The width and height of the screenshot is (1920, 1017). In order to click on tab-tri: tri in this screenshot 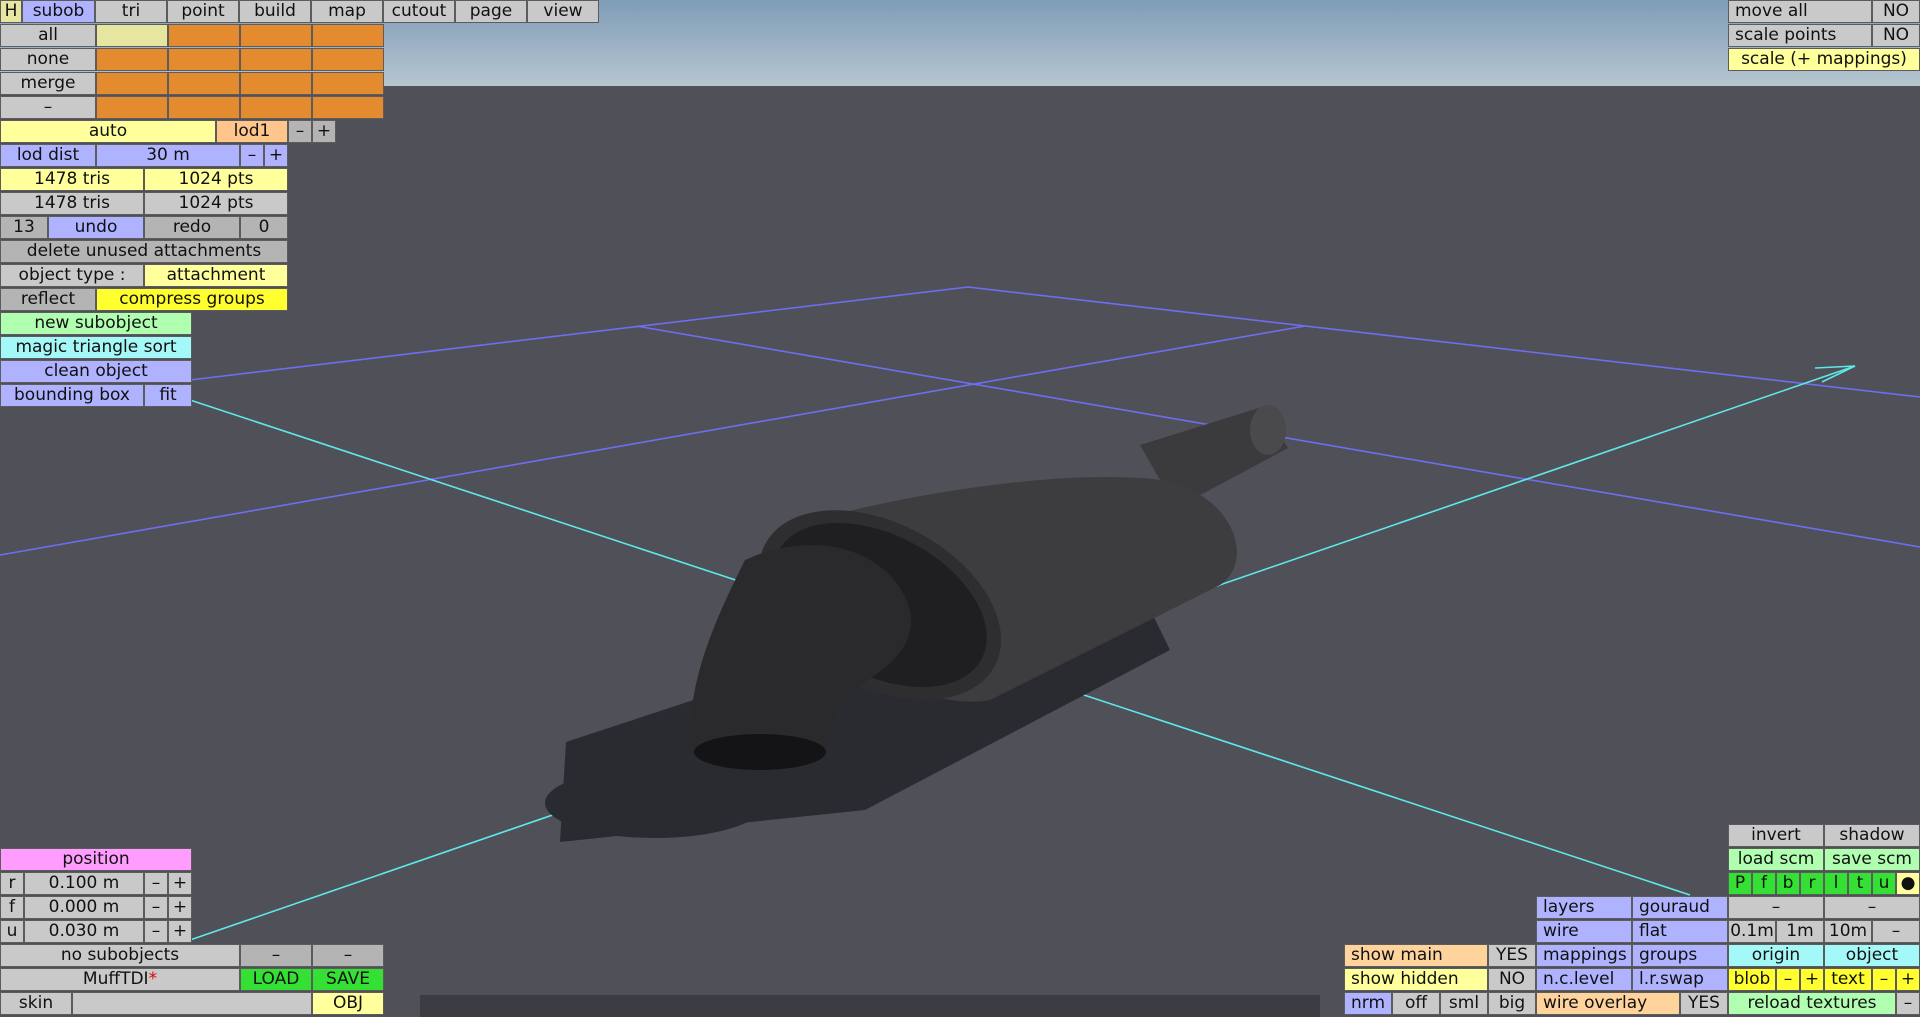, I will do `click(131, 11)`.